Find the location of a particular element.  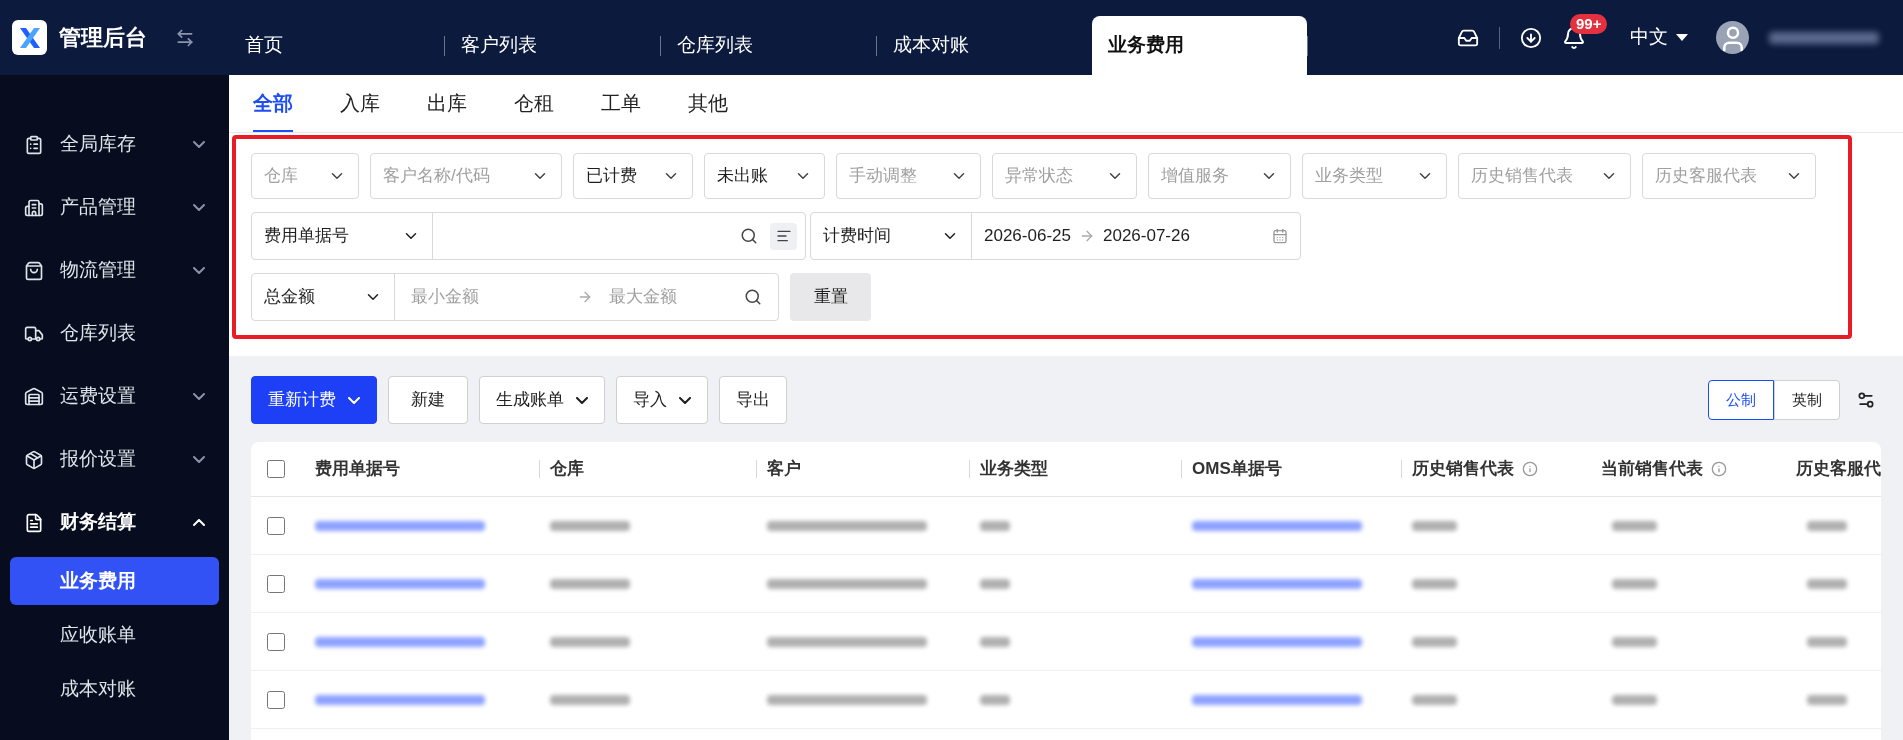

logo-icon is located at coordinates (29, 37).